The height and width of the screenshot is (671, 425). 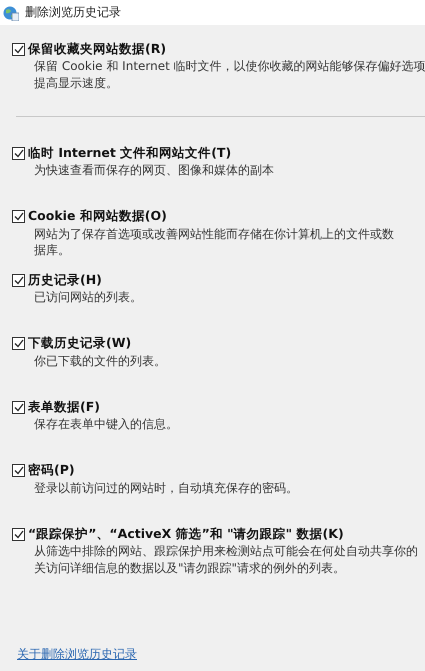 I want to click on option-description: 从筛选中排除的网站、跟踪保护用来检测站点可能会在何处自动共享你的, so click(x=226, y=551).